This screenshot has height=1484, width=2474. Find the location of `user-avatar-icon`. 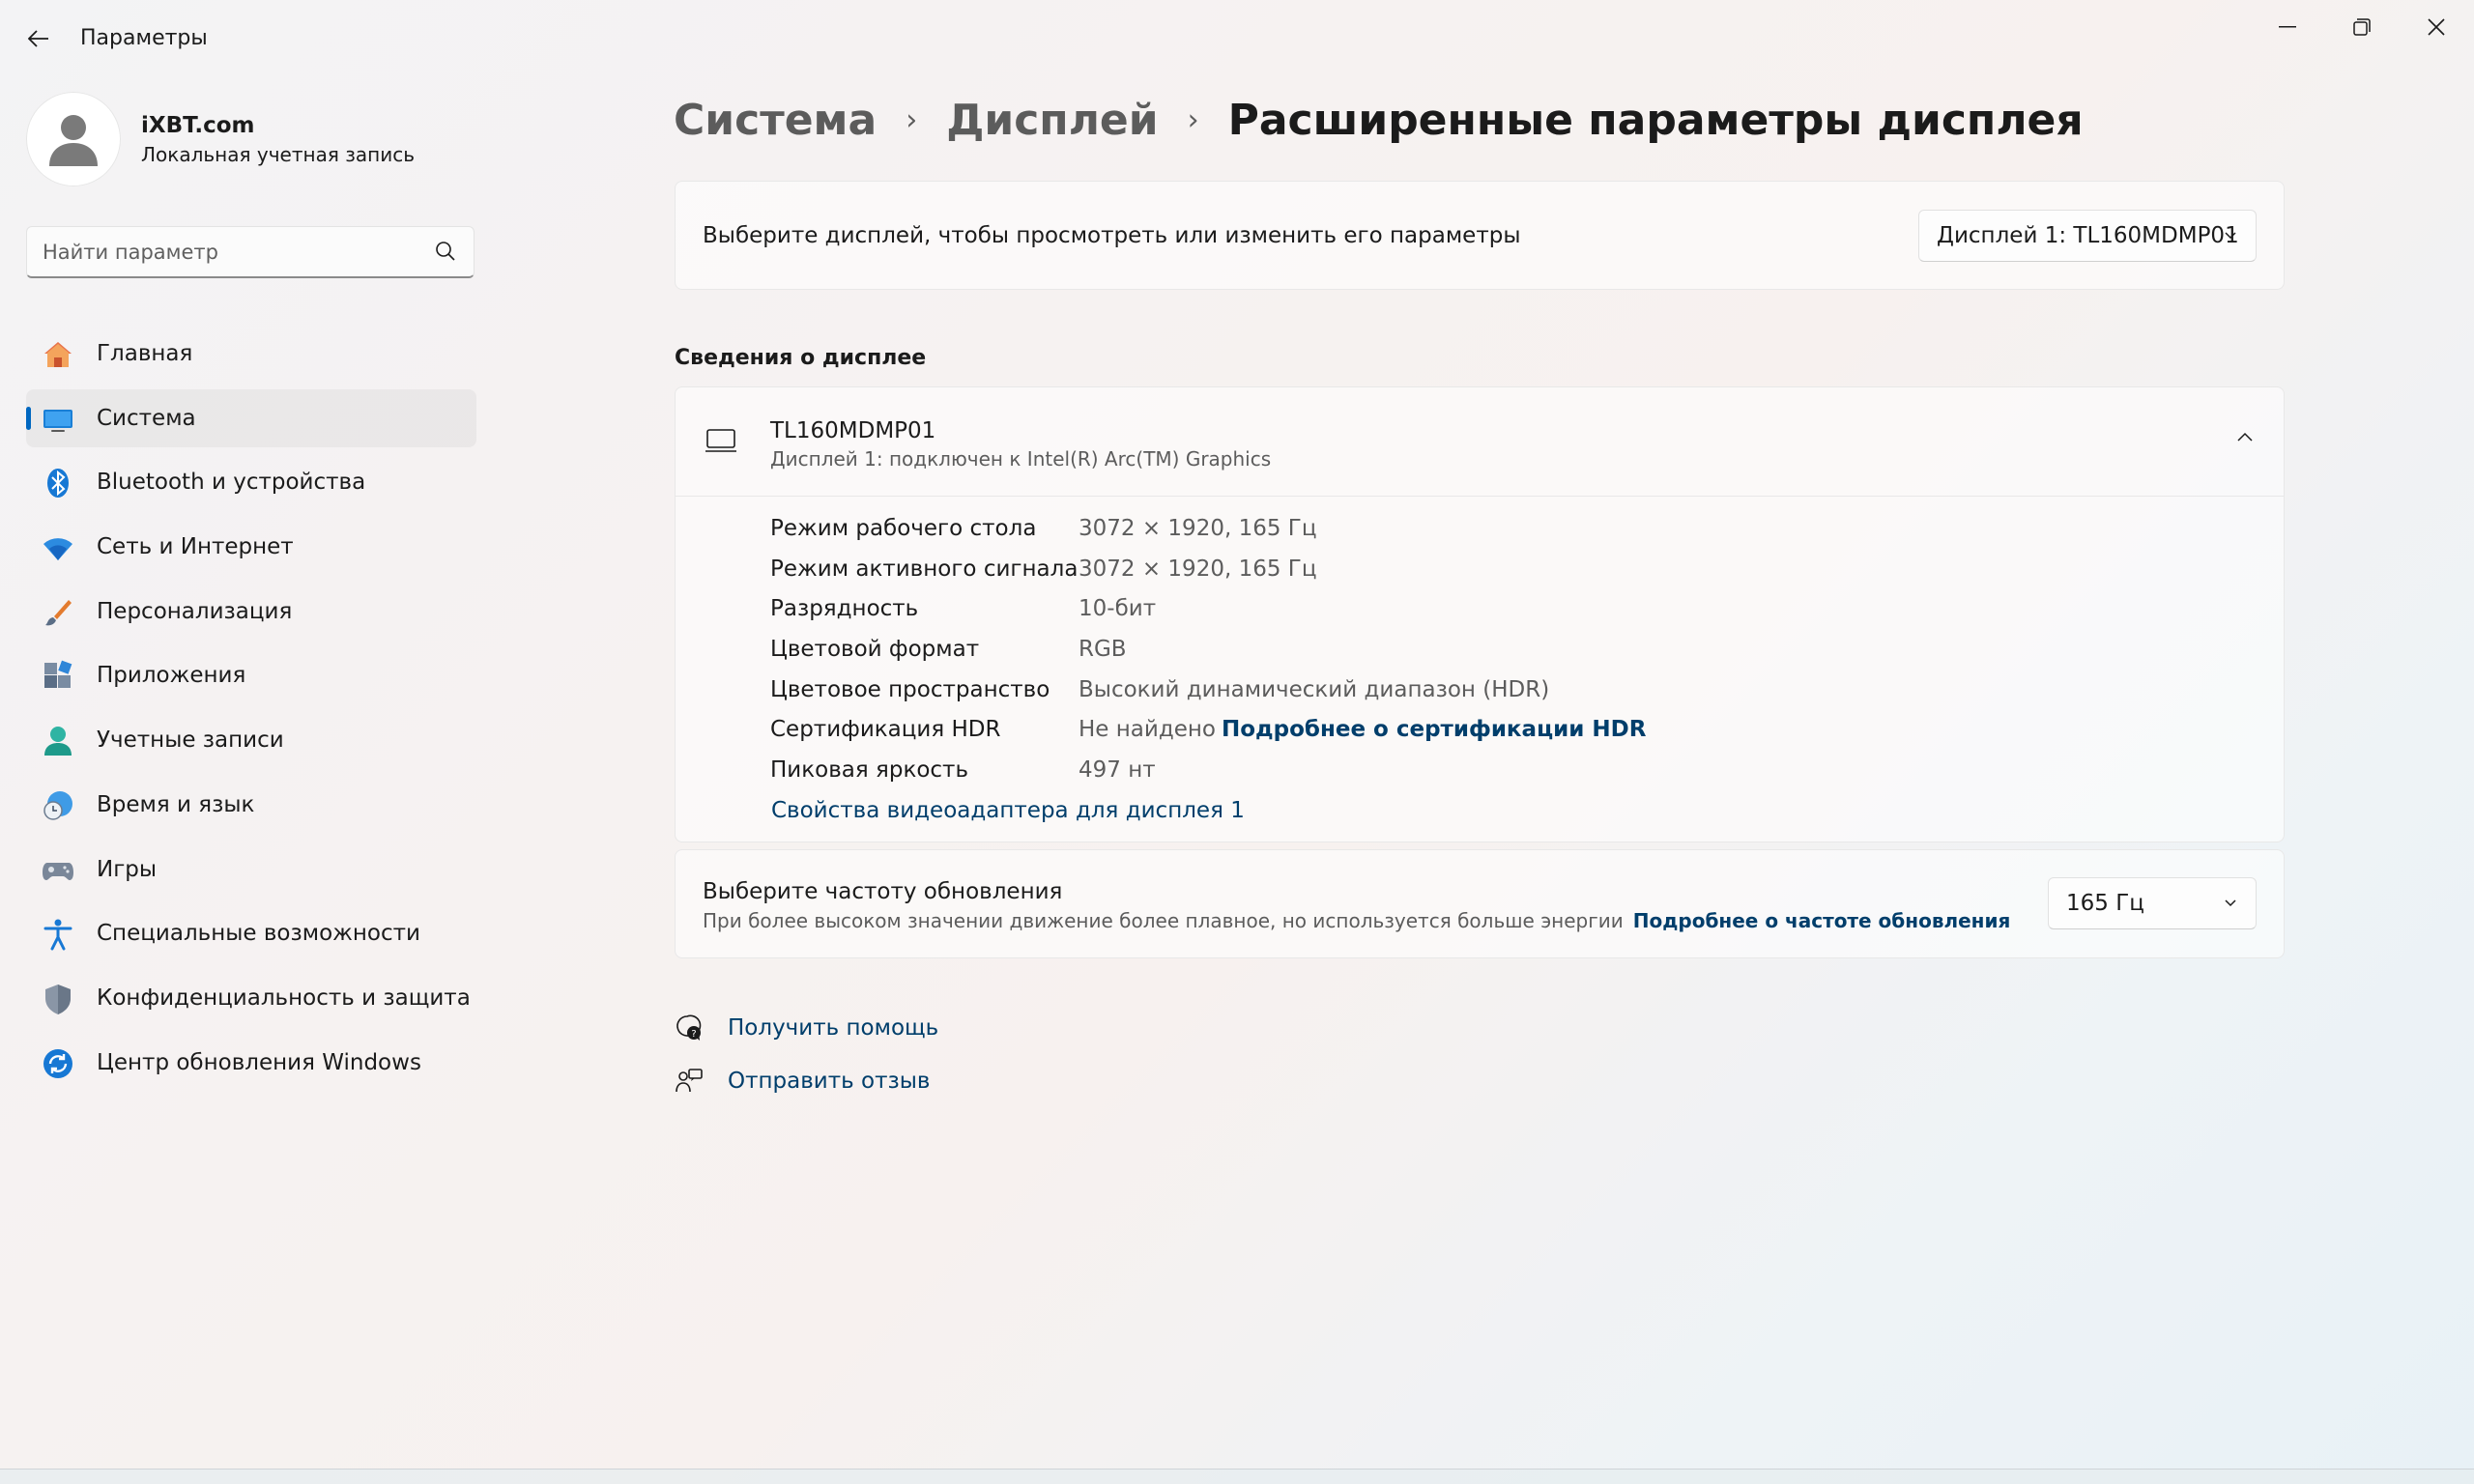

user-avatar-icon is located at coordinates (74, 140).